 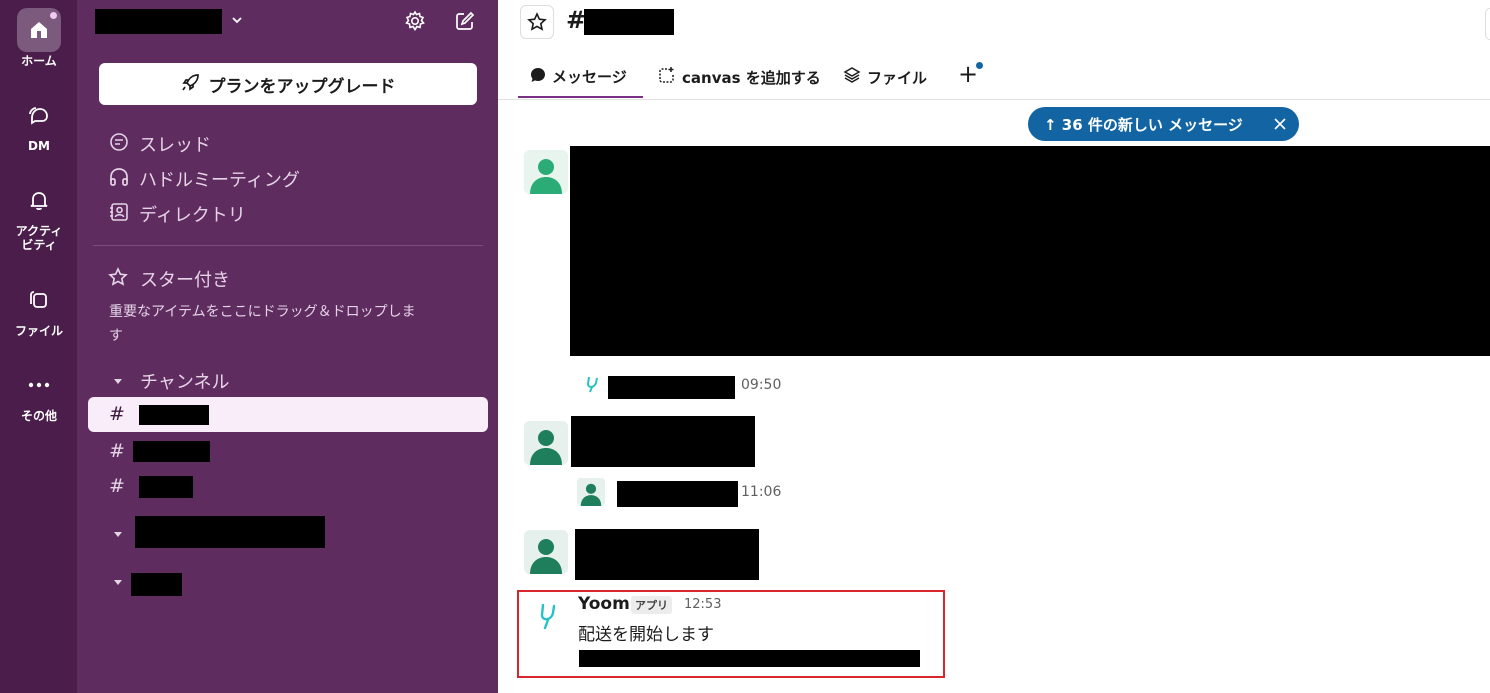 I want to click on compose-icon, so click(x=465, y=23).